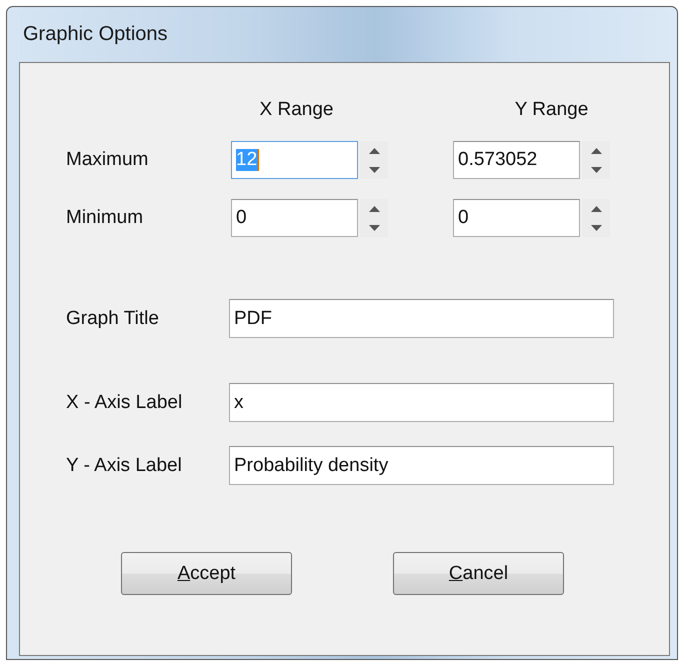 The image size is (682, 666). What do you see at coordinates (95, 34) in the screenshot?
I see `window-title: Graphic Options` at bounding box center [95, 34].